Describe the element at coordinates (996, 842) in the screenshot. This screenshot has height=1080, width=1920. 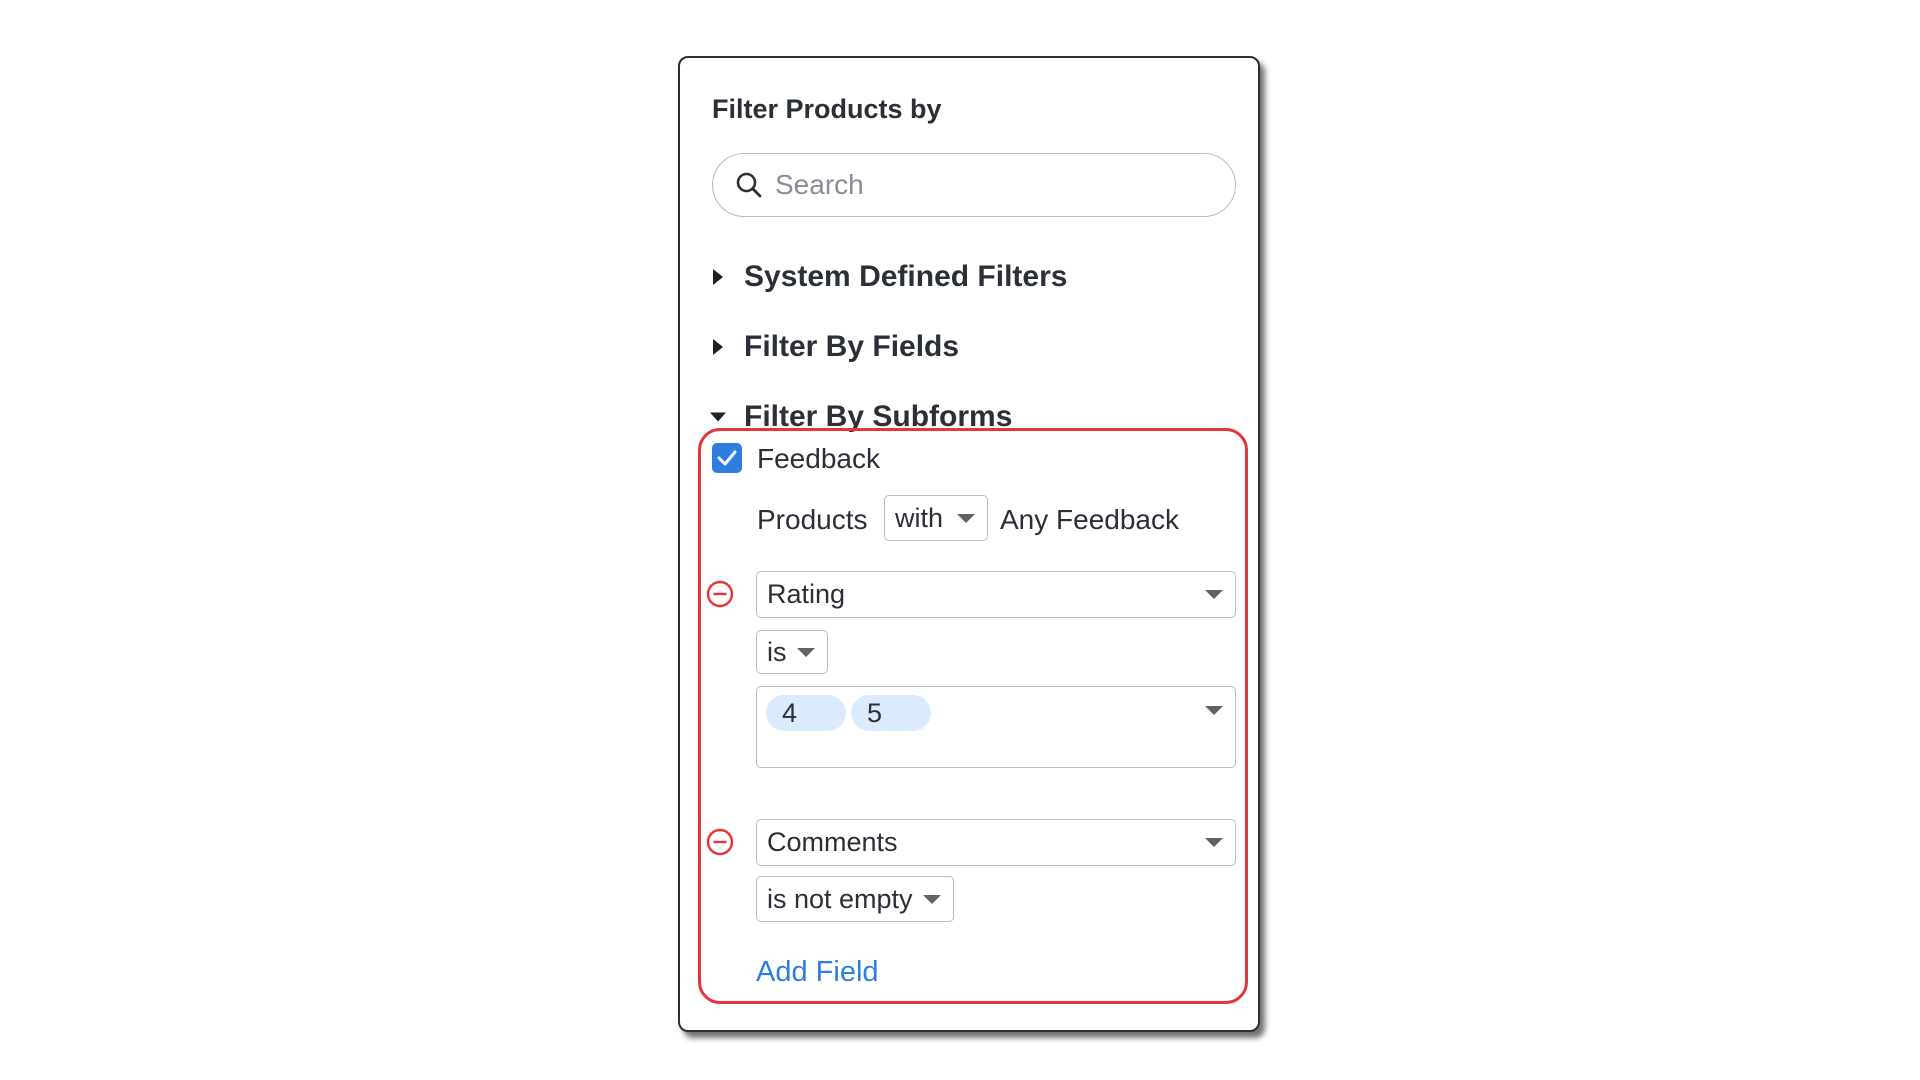
I see `criteria-field-select: Comments` at that location.